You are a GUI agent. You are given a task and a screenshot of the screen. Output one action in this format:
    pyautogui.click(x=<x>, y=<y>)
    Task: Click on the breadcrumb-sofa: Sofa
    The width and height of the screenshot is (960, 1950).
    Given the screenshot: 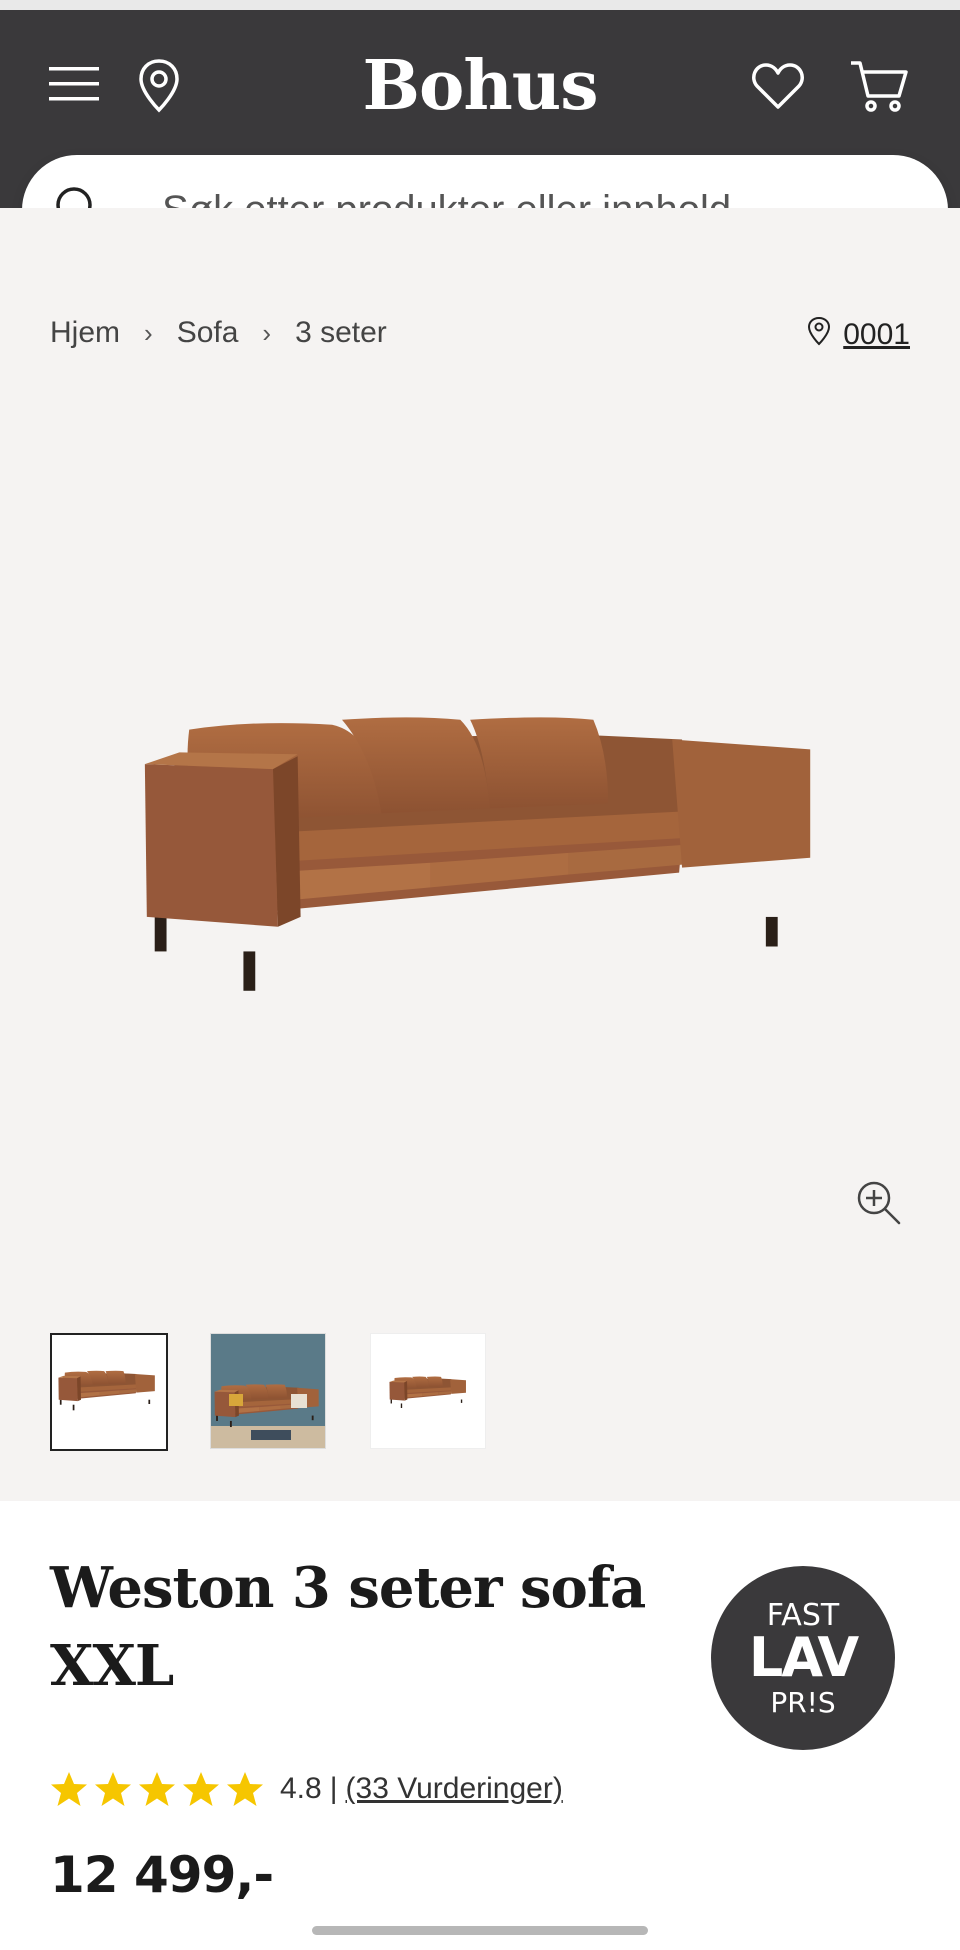 What is the action you would take?
    pyautogui.click(x=208, y=333)
    